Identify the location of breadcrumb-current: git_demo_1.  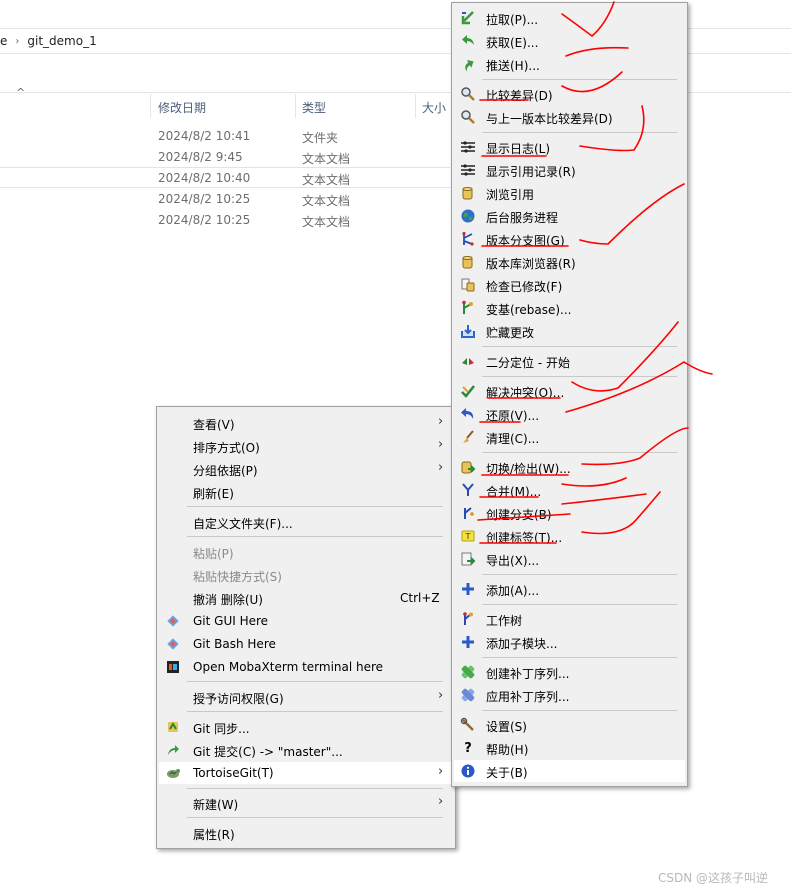
(61, 41).